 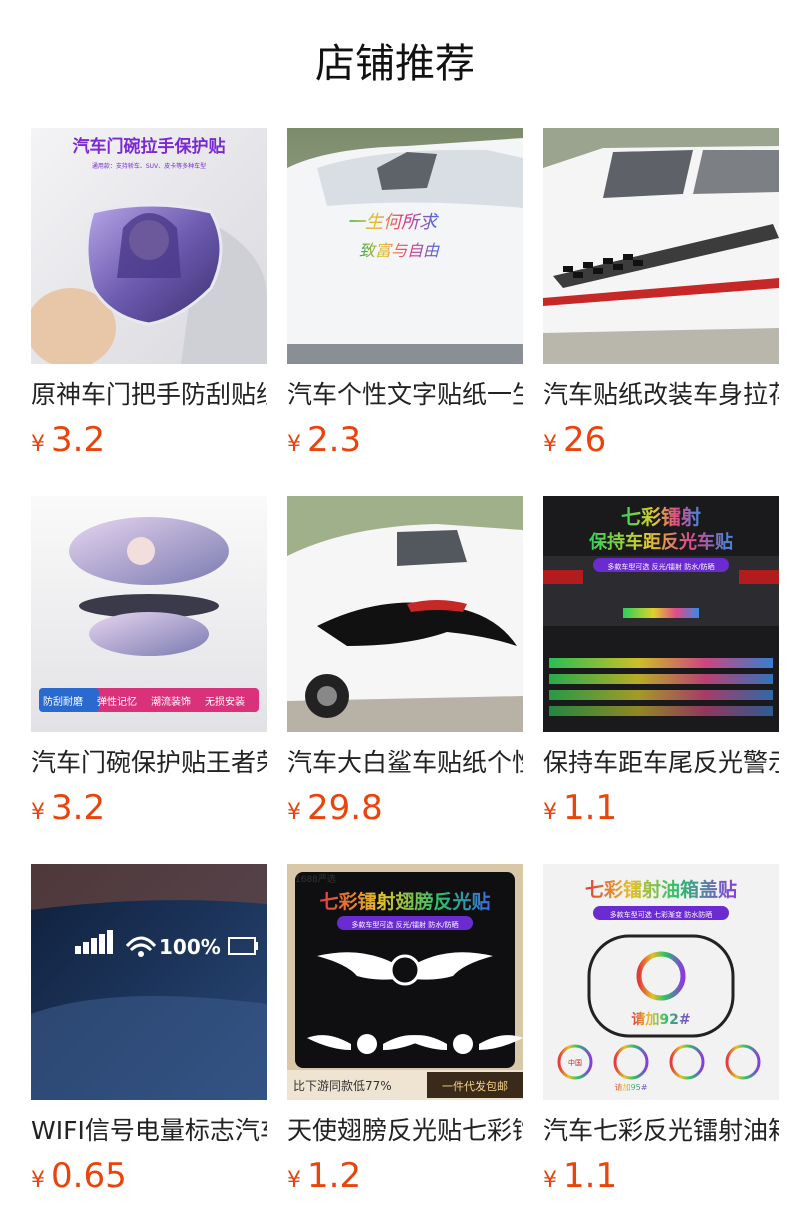 I want to click on product-image: 七彩镭射油箱盖贴 多款车型可选 七彩渐变 防水防晒 请加92# 中国 请加95#, so click(x=661, y=982).